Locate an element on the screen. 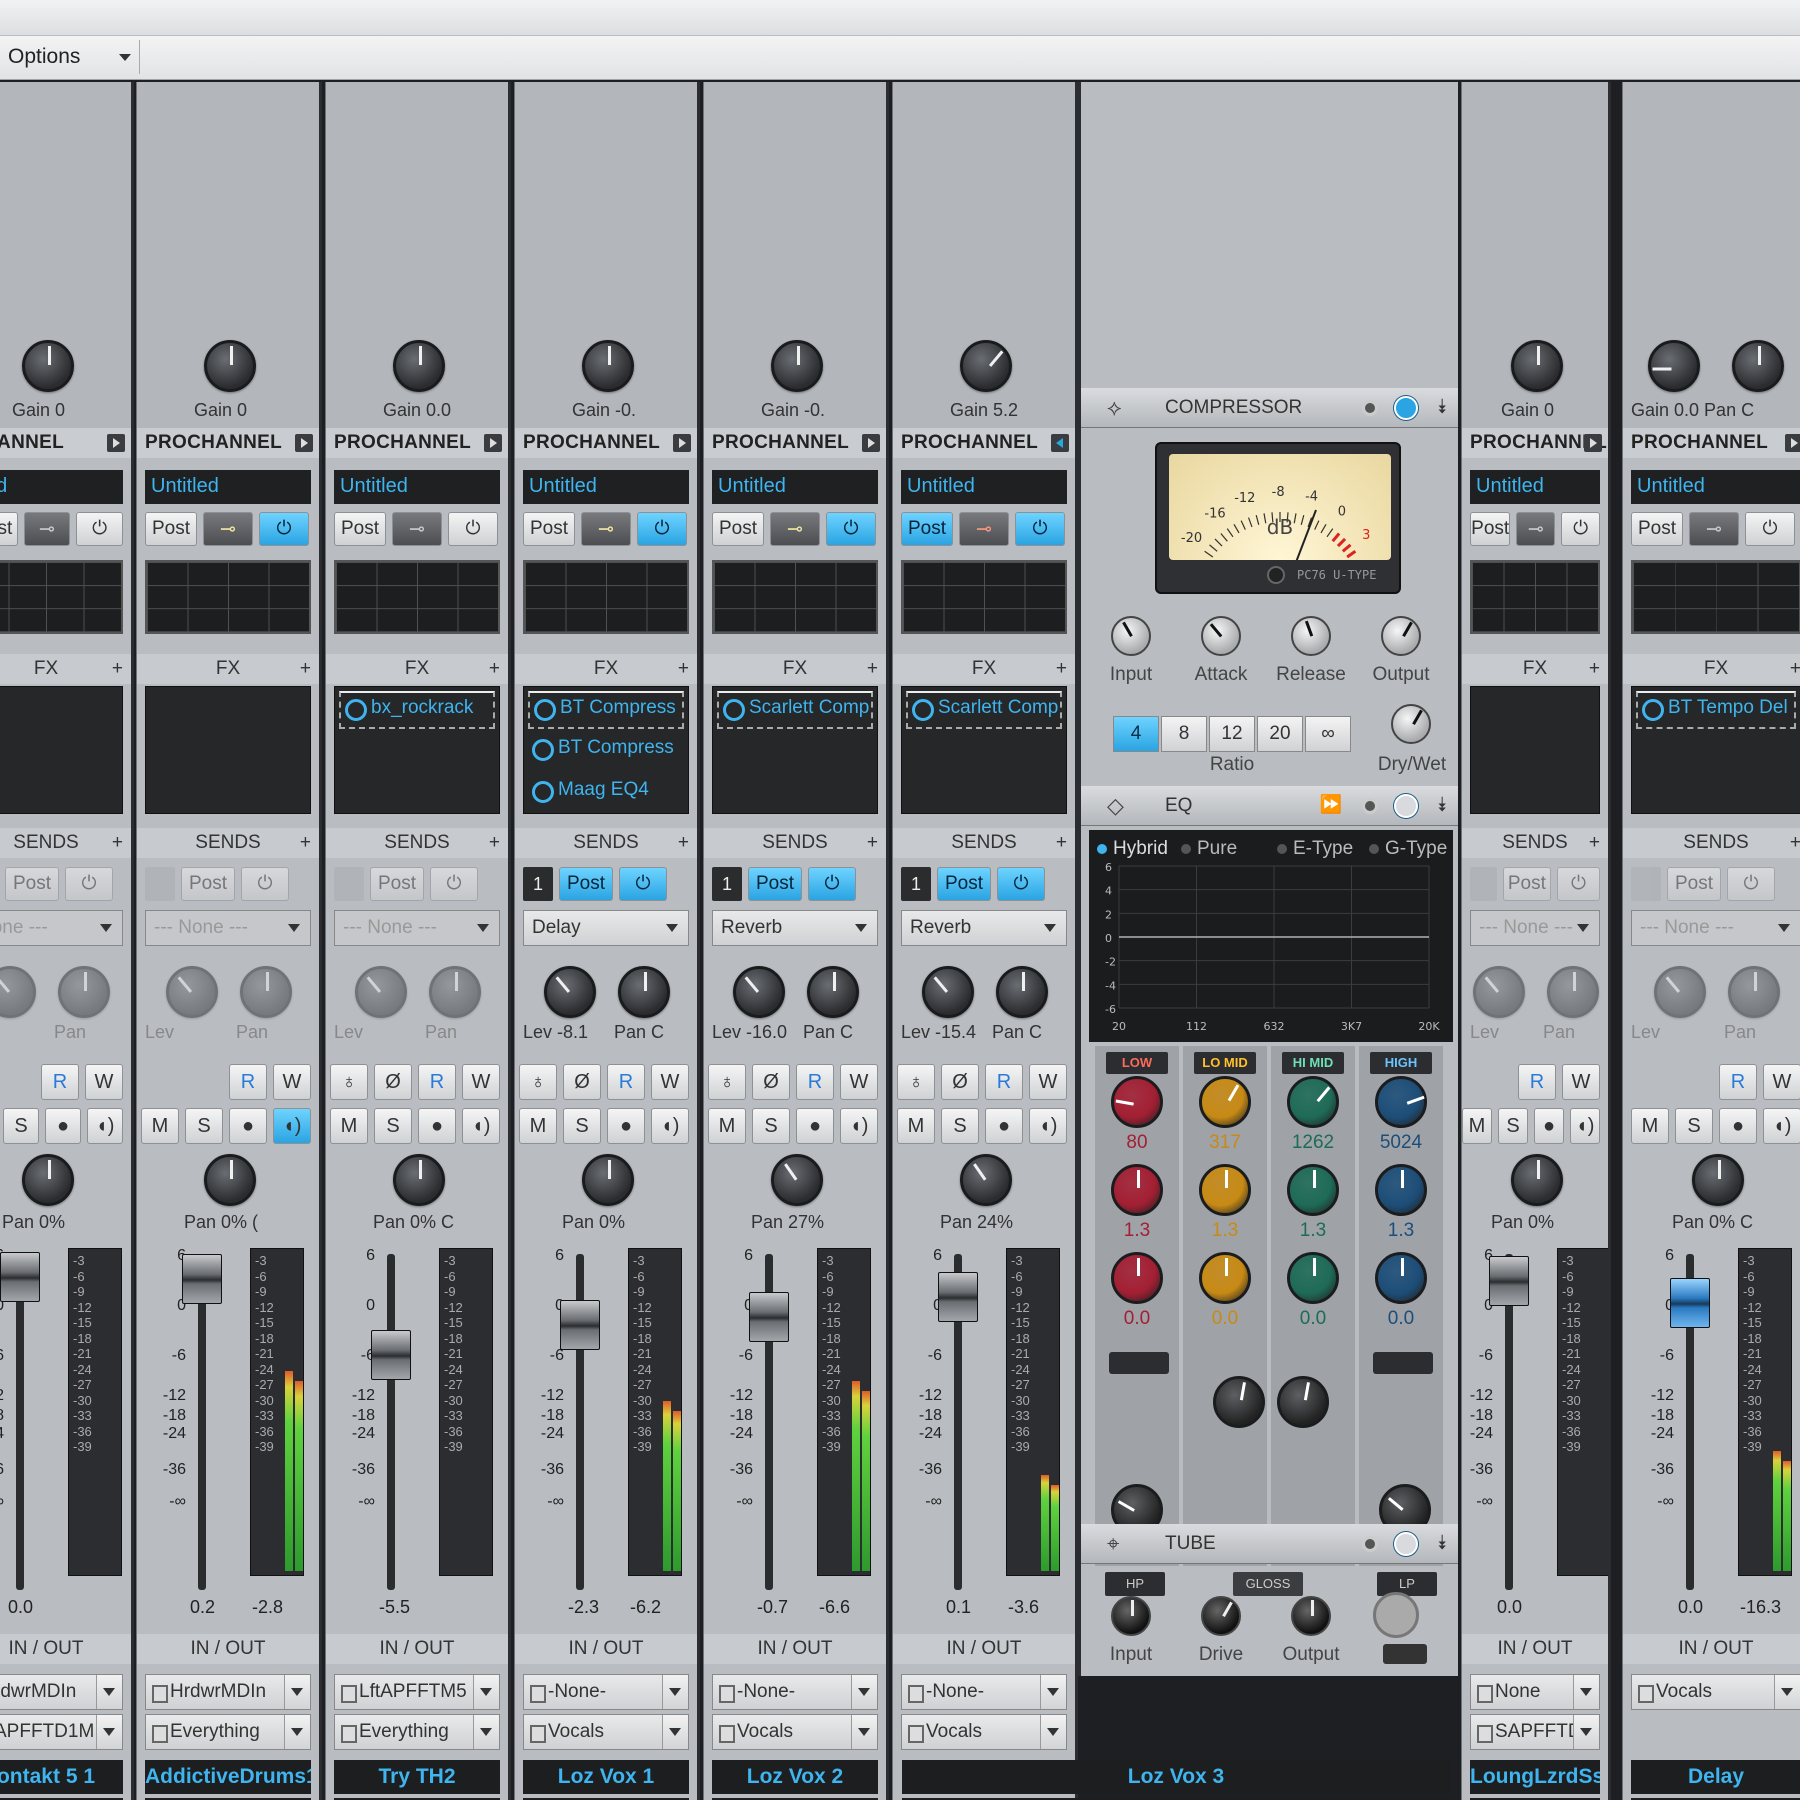 This screenshot has height=1800, width=1800. tube-input-knob is located at coordinates (1131, 1616).